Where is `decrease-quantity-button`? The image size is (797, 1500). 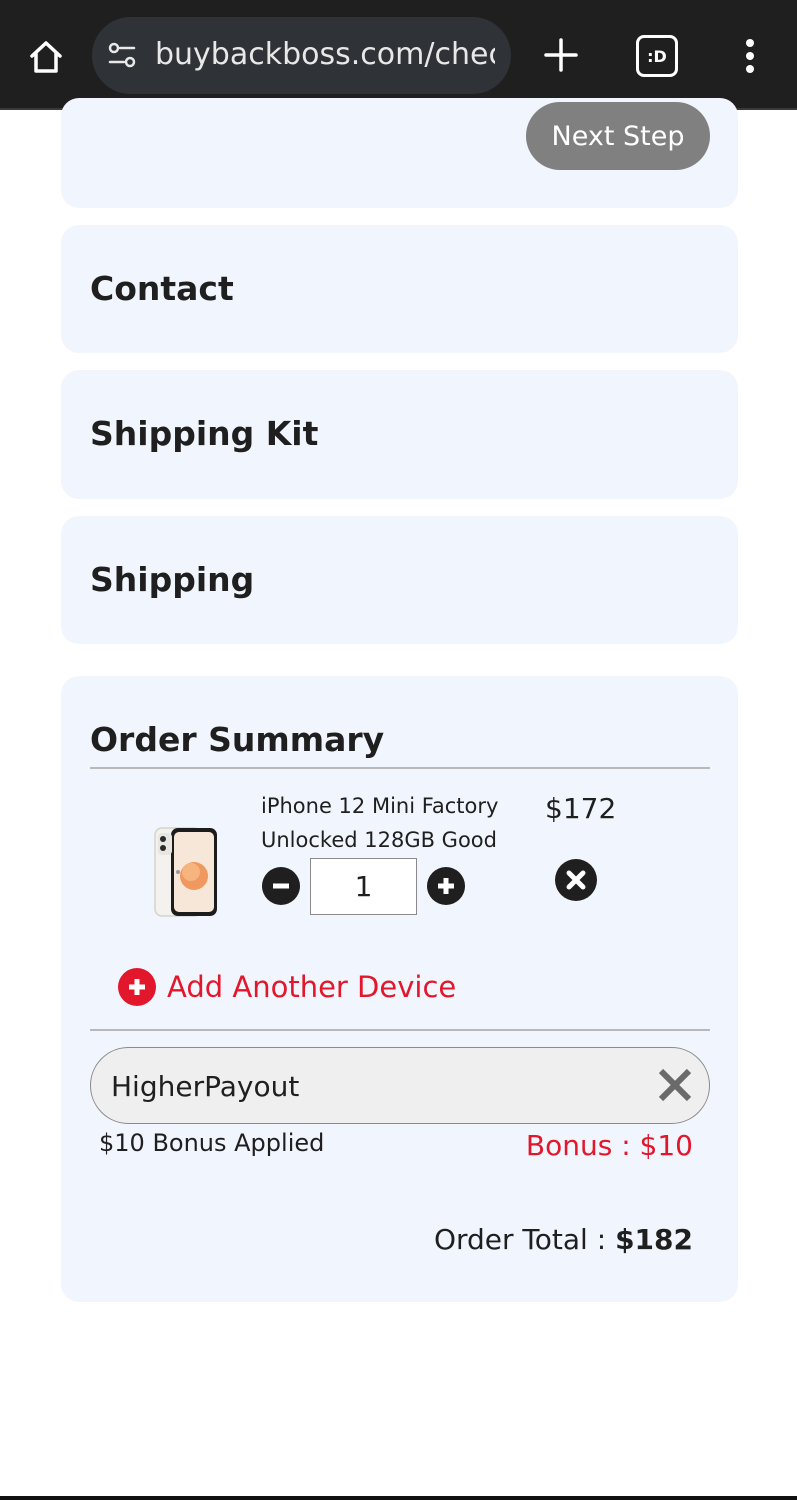
decrease-quantity-button is located at coordinates (281, 886).